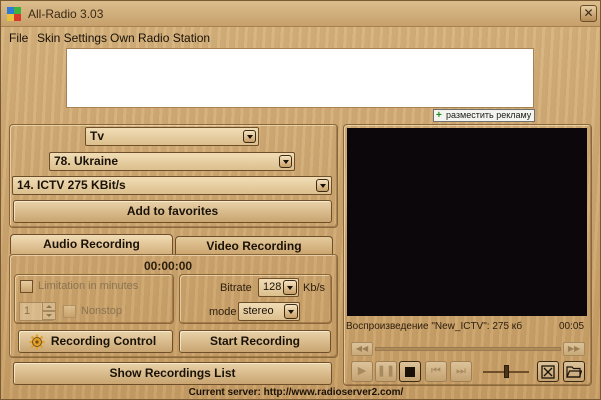 The width and height of the screenshot is (601, 400). What do you see at coordinates (436, 371) in the screenshot?
I see `prev-icon: ⏮` at bounding box center [436, 371].